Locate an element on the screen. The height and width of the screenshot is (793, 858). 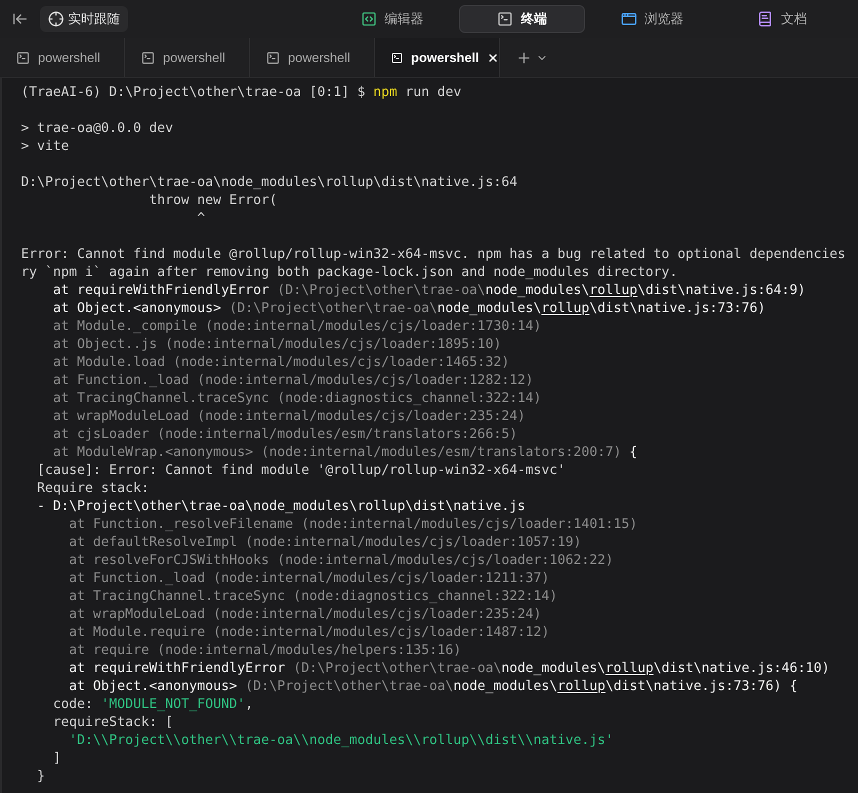
terminal-line: at requireWithFriendlyError (D:\Project\other\trae-oa\node_modules\rollup\dist\native.js:64:9) is located at coordinates (429, 291).